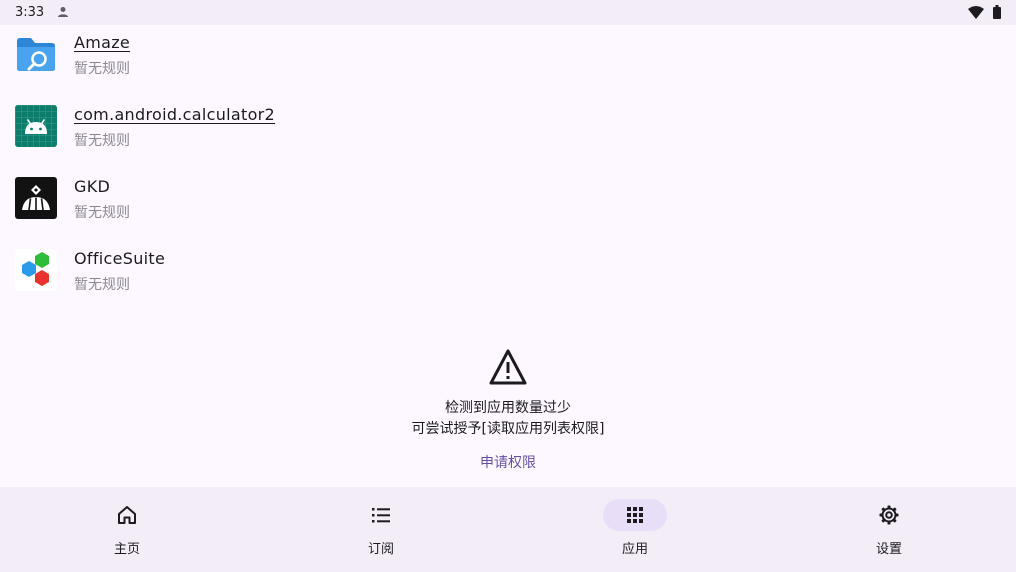 This screenshot has height=572, width=1016. I want to click on grid-icon, so click(635, 515).